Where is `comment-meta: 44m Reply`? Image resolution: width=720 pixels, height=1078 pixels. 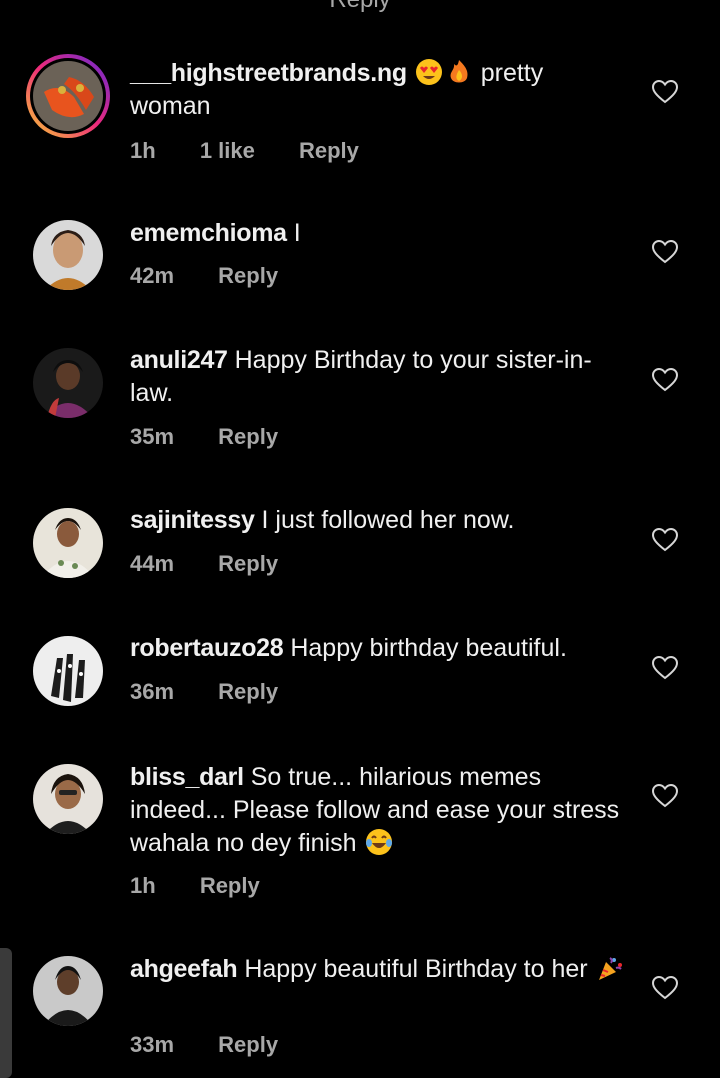
comment-meta: 44m Reply is located at coordinates (223, 564).